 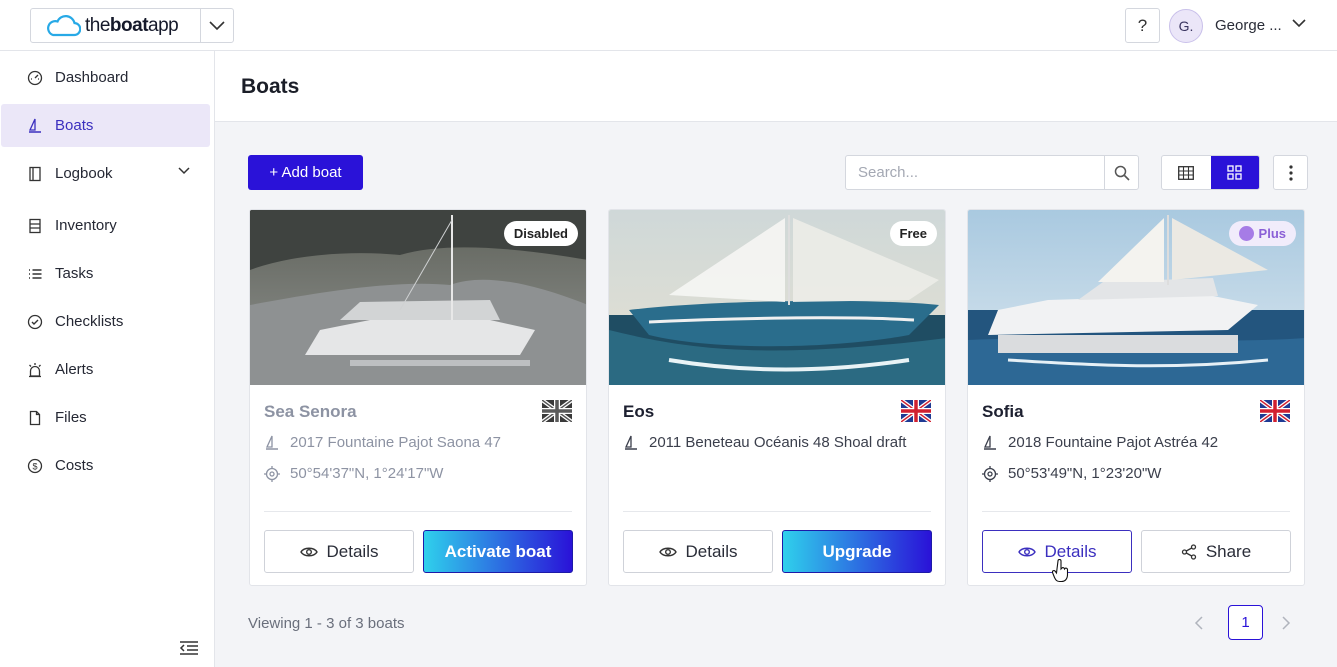 I want to click on tasks-icon, so click(x=35, y=273).